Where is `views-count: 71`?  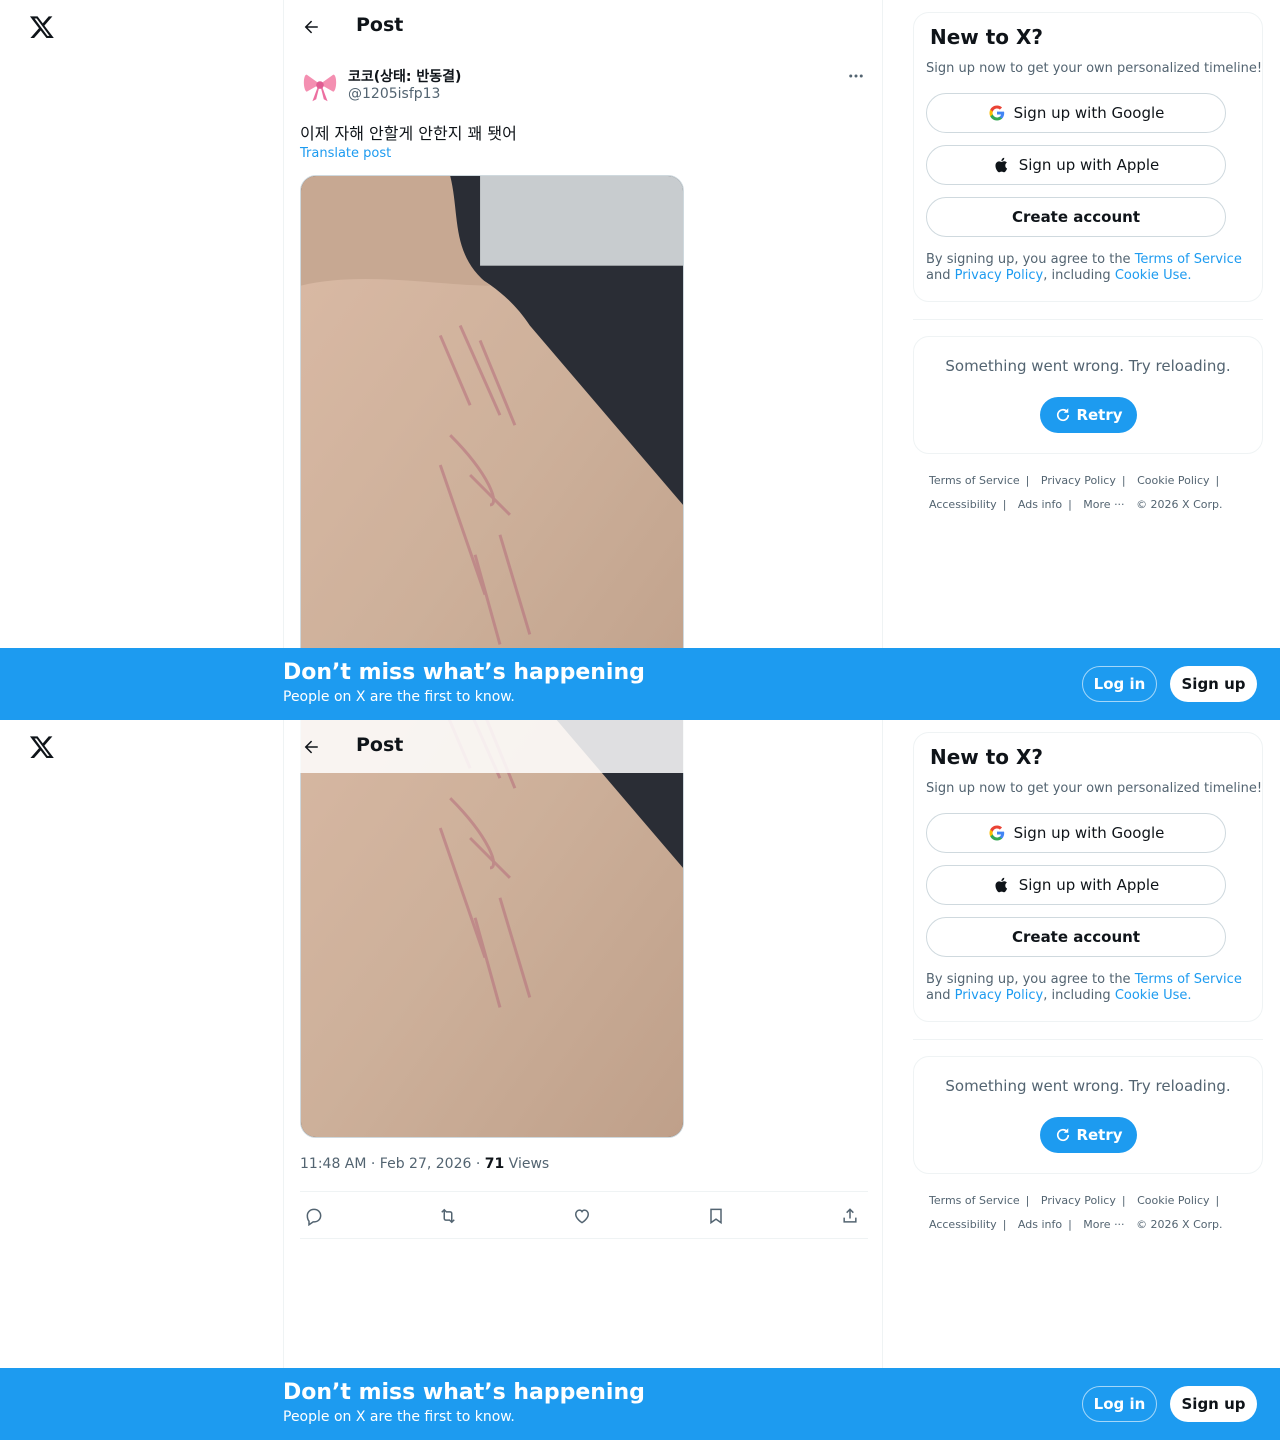 views-count: 71 is located at coordinates (494, 1164).